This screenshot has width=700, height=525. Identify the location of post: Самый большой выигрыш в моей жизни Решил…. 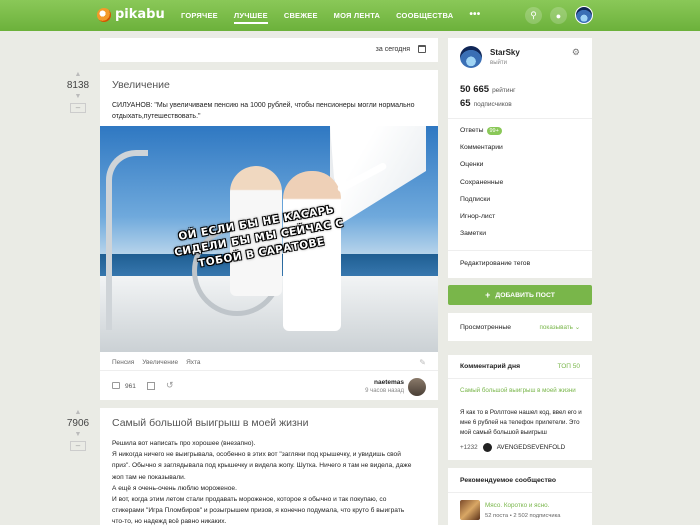
(269, 466).